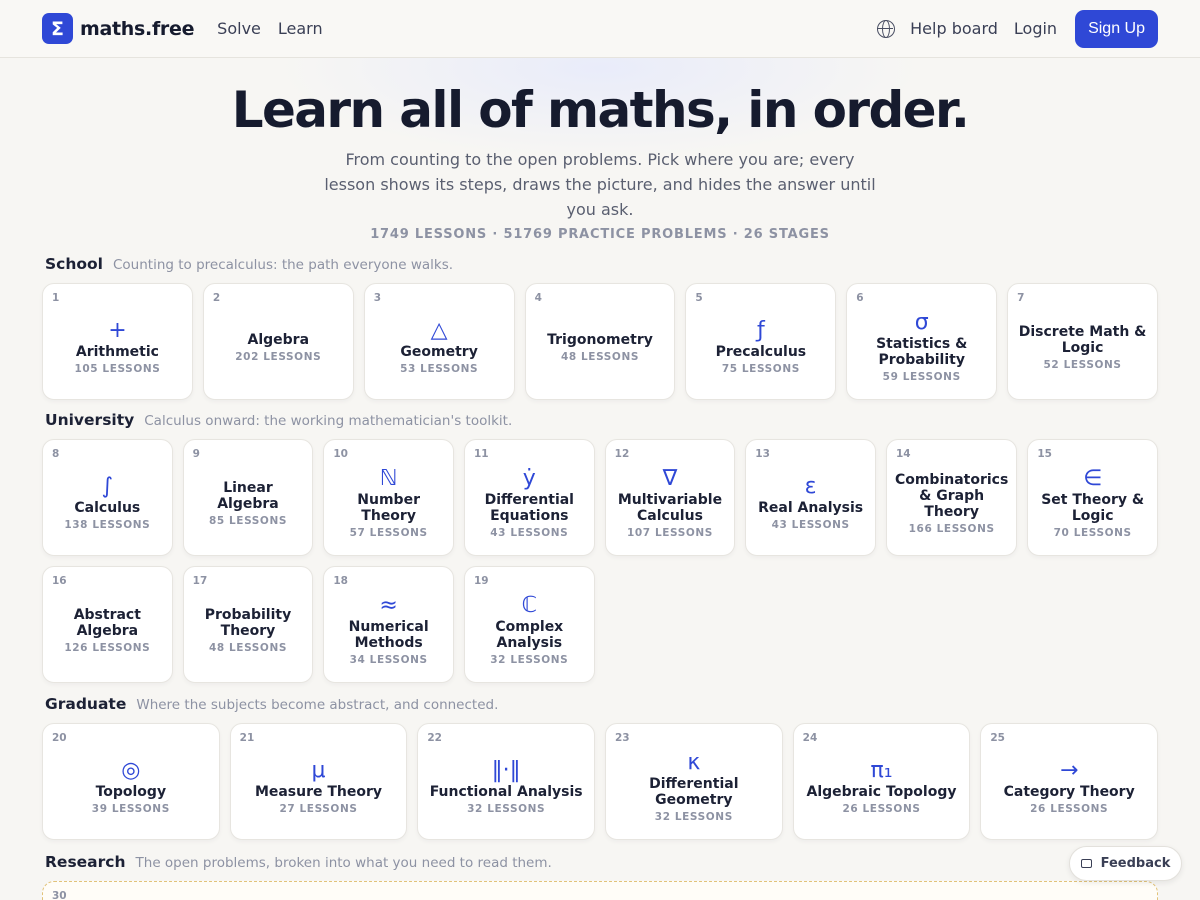 This screenshot has height=900, width=1200. Describe the element at coordinates (439, 330) in the screenshot. I see `stage-symbol-icon: △` at that location.